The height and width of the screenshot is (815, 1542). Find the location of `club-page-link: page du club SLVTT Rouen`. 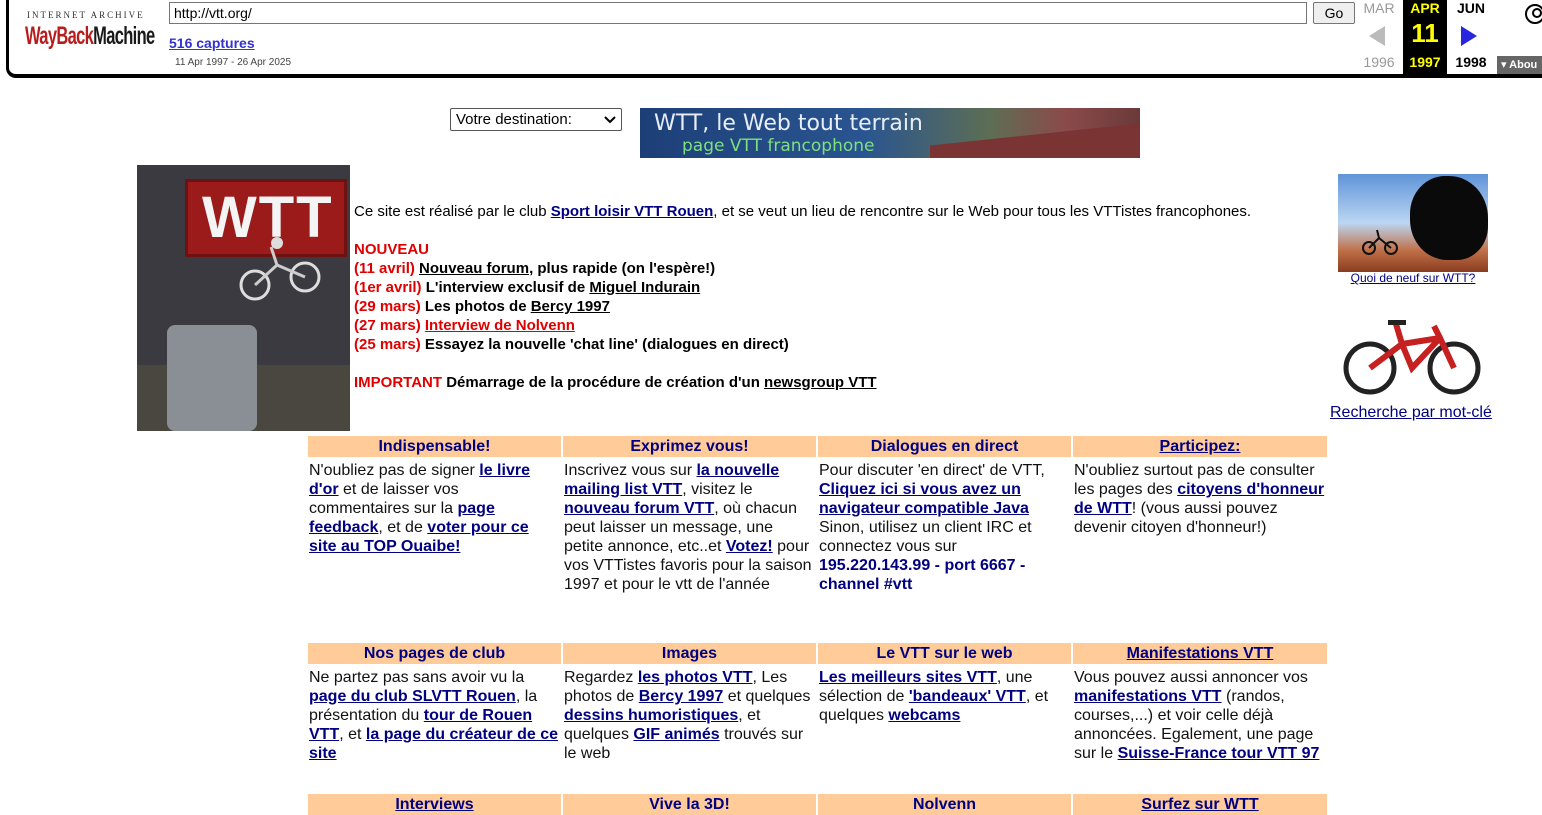

club-page-link: page du club SLVTT Rouen is located at coordinates (412, 696).